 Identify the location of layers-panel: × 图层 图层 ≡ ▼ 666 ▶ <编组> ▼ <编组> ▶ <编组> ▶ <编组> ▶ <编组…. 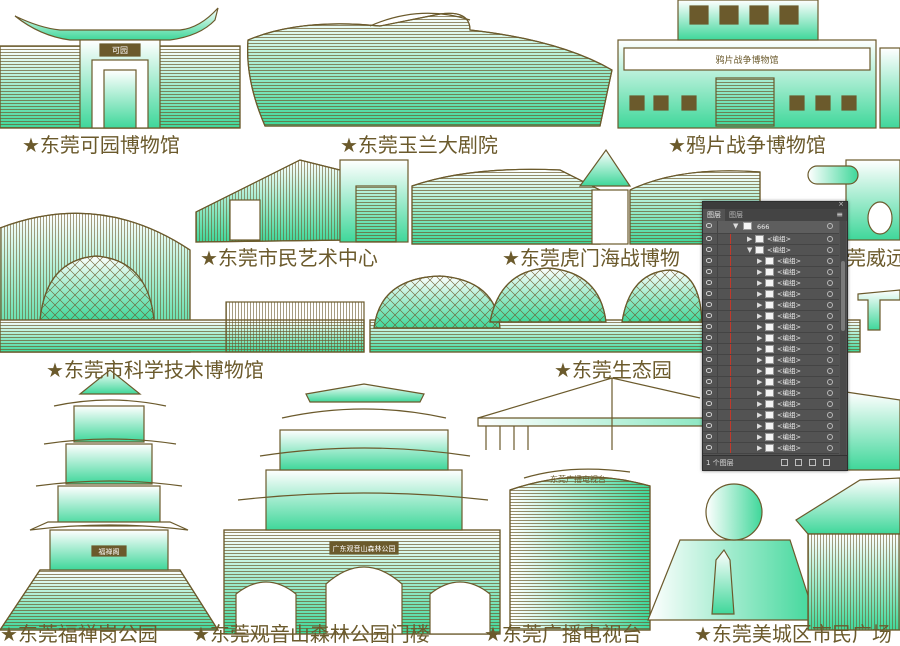
(775, 335).